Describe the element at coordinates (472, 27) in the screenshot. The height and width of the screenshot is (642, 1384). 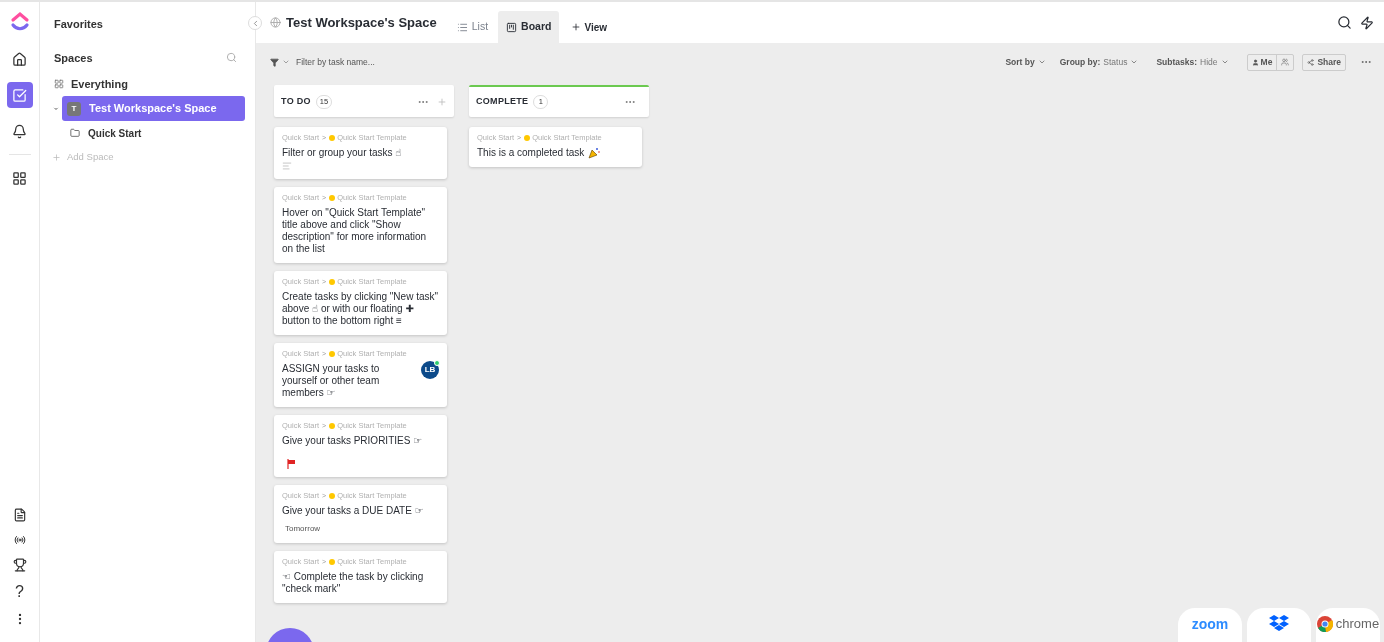
I see `view-tab: List` at that location.